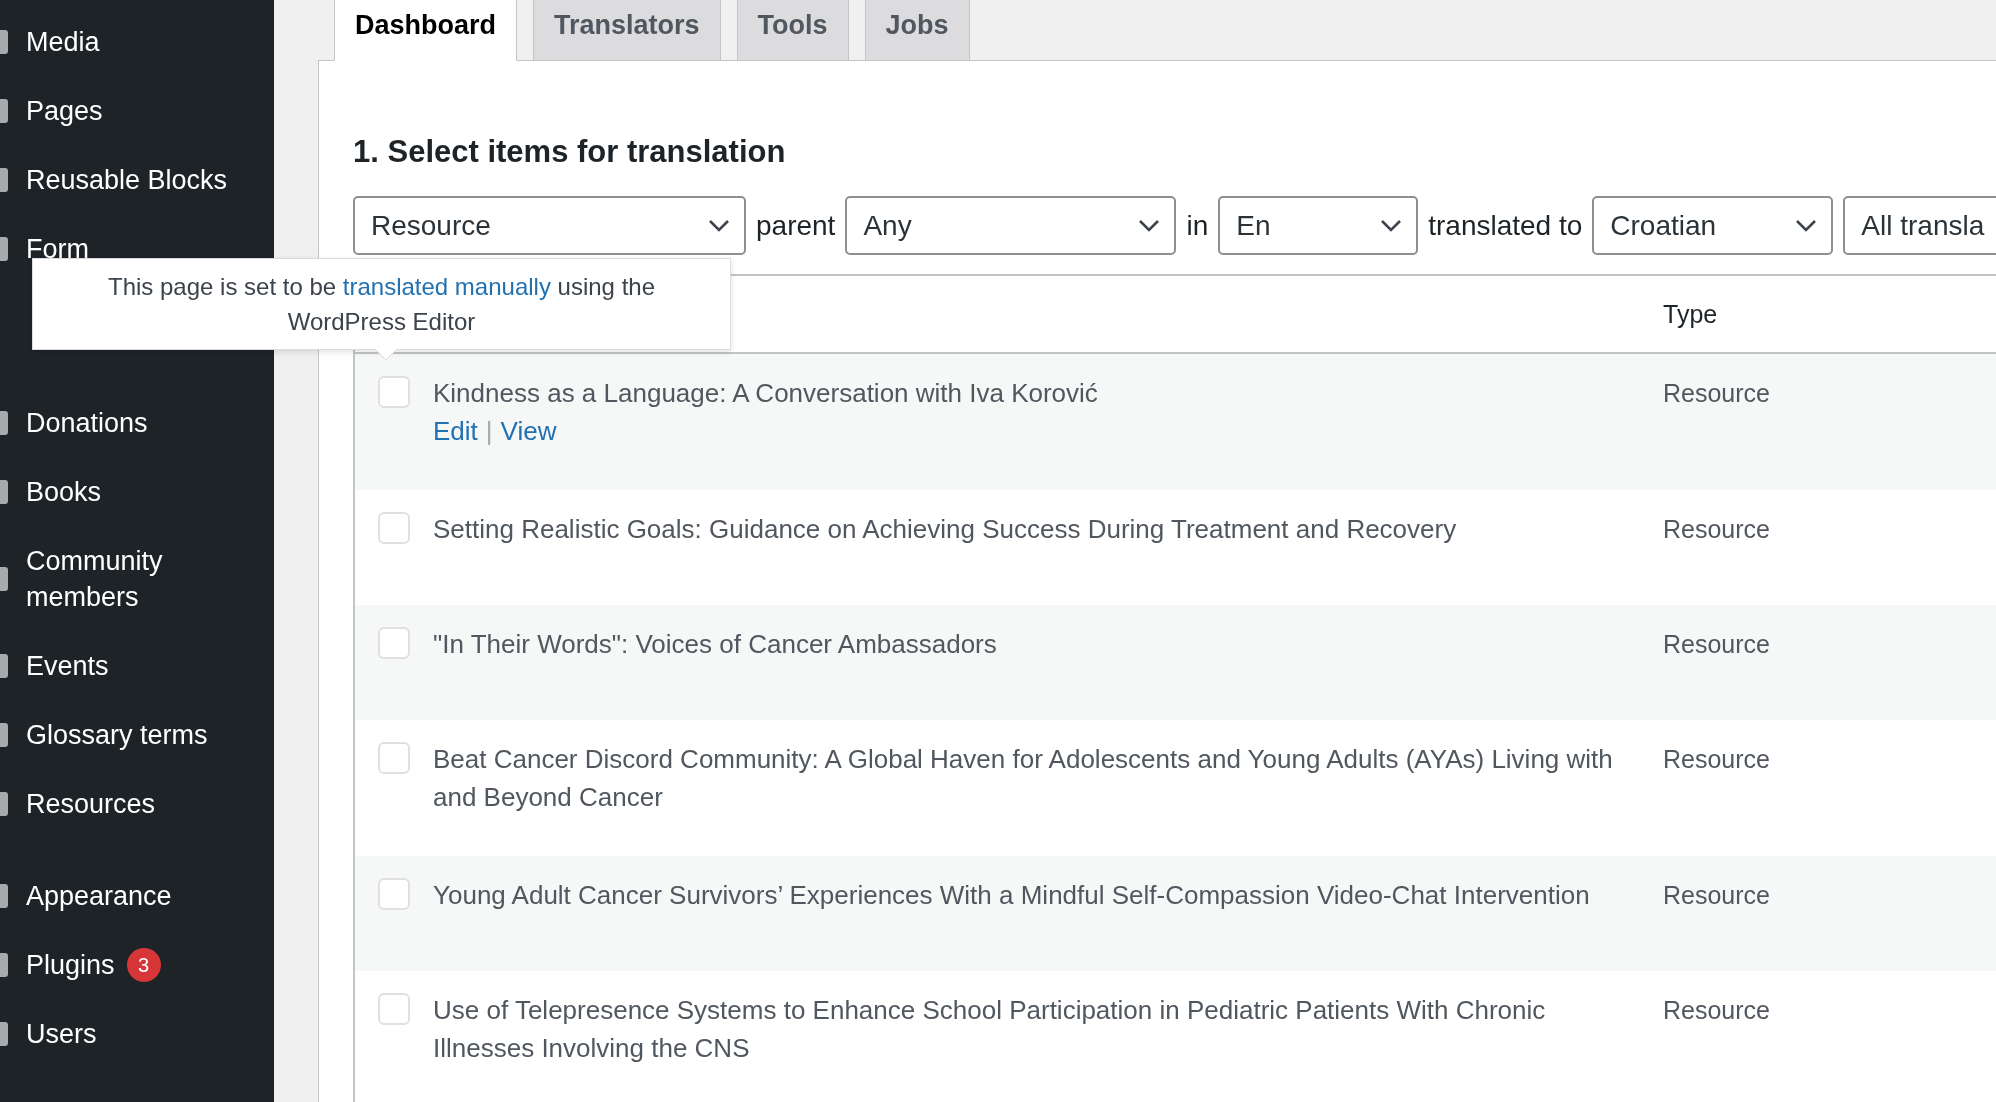  What do you see at coordinates (990, 1030) in the screenshot?
I see `item-title: Use of Telepresence Systems to Enhance School Participation in Pediatric Patients With Chronic Illnesses Involving the CNS` at bounding box center [990, 1030].